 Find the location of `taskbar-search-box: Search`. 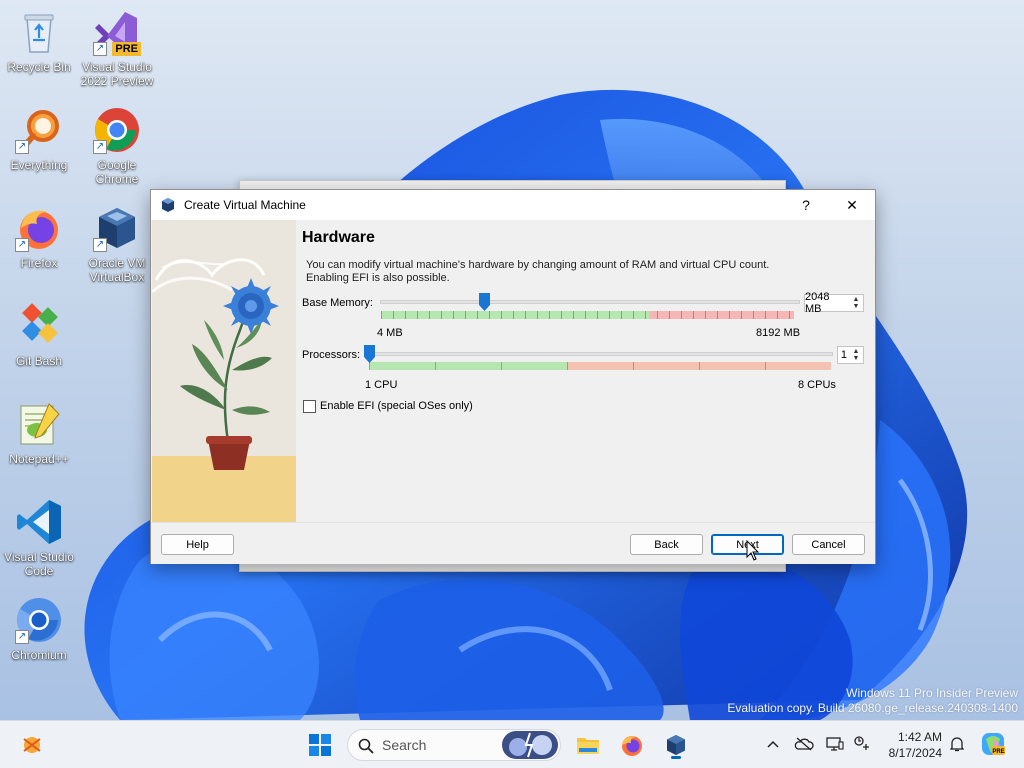

taskbar-search-box: Search is located at coordinates (454, 745).